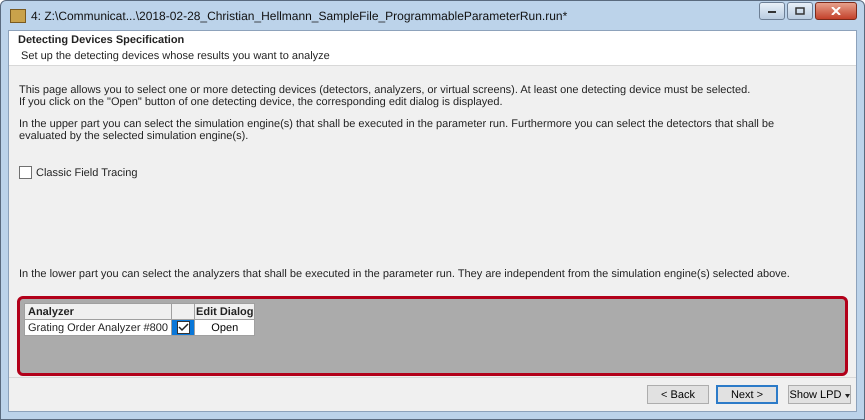  Describe the element at coordinates (747, 394) in the screenshot. I see `next-button: Next >` at that location.